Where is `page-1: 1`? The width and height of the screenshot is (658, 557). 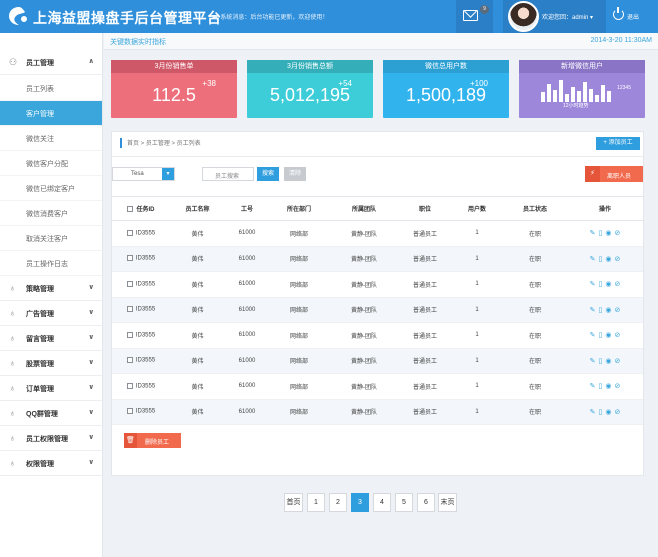
page-1: 1 is located at coordinates (316, 502).